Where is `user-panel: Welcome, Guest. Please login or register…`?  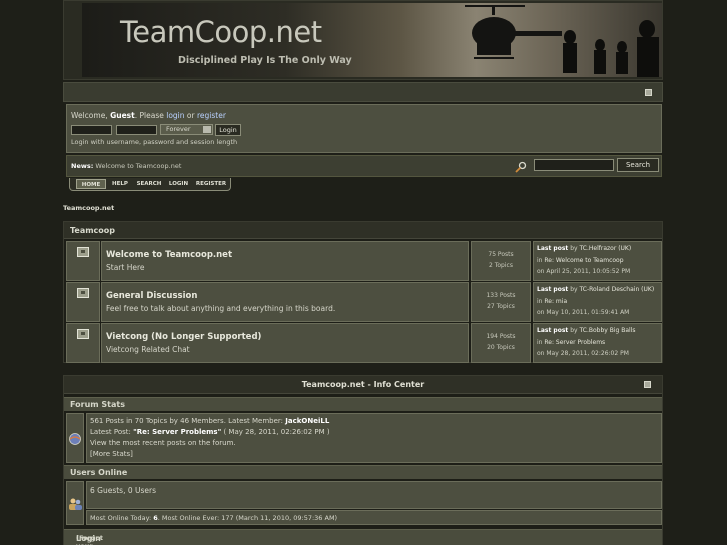 user-panel: Welcome, Guest. Please login or register… is located at coordinates (364, 128).